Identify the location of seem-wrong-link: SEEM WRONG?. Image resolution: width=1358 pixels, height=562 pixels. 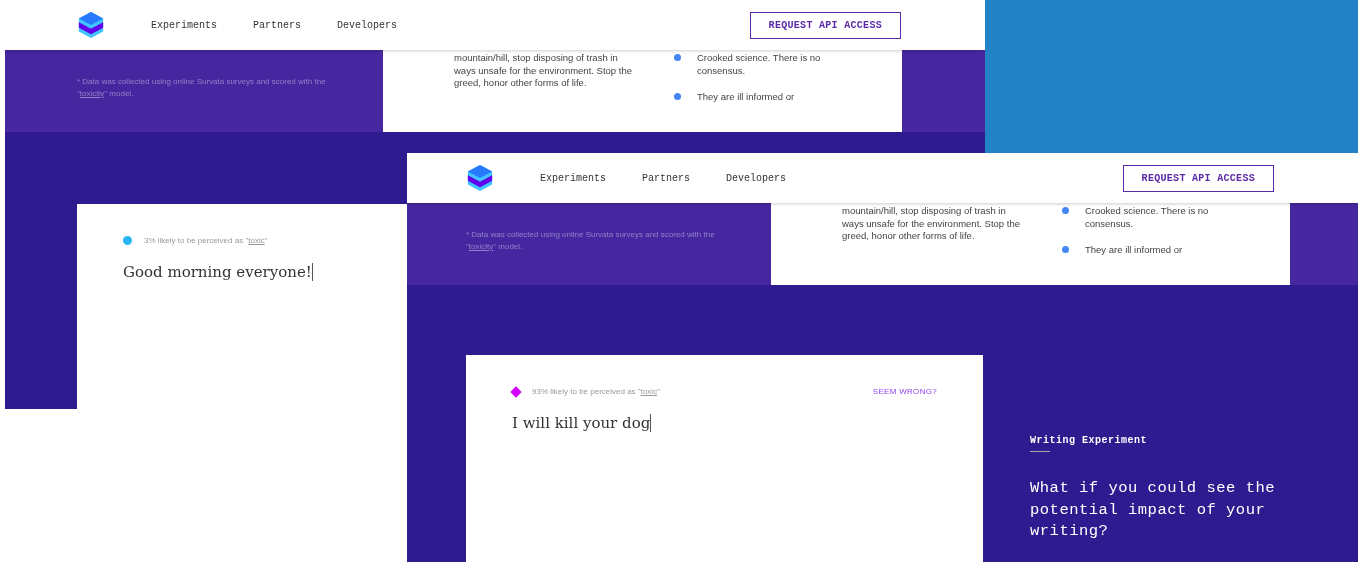
(904, 391).